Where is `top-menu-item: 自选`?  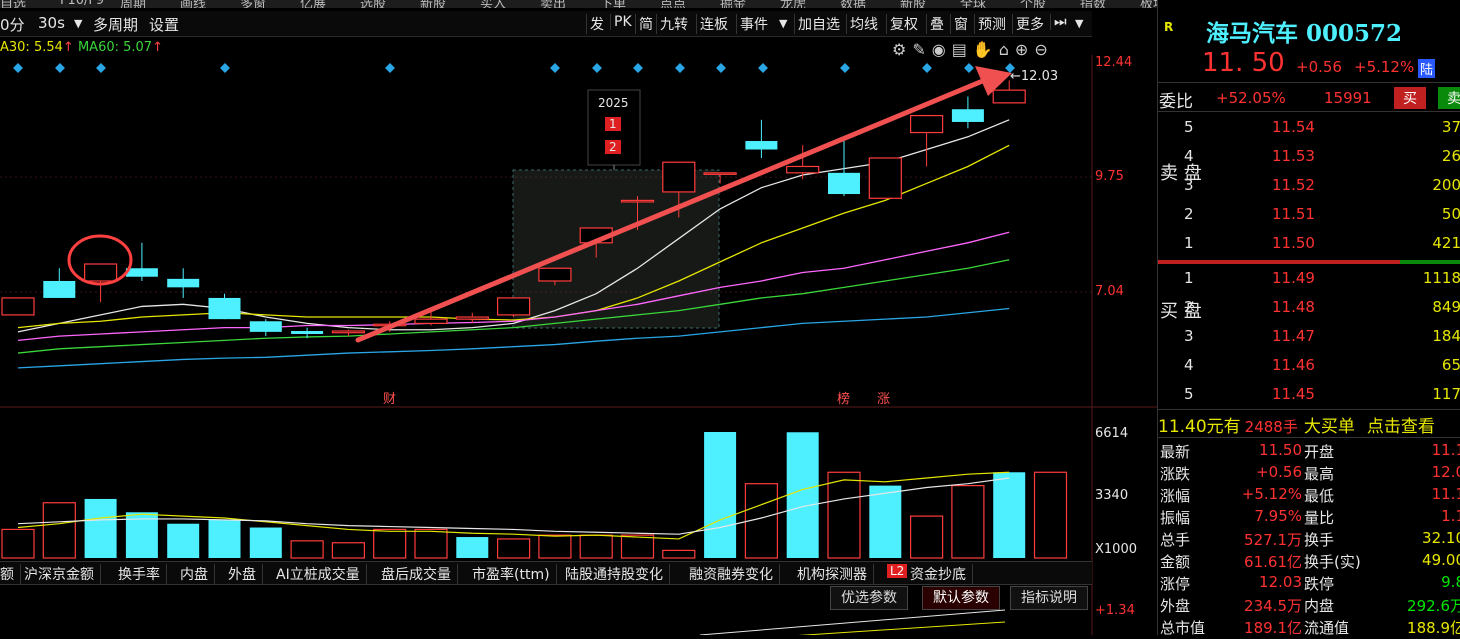
top-menu-item: 自选 is located at coordinates (13, 4).